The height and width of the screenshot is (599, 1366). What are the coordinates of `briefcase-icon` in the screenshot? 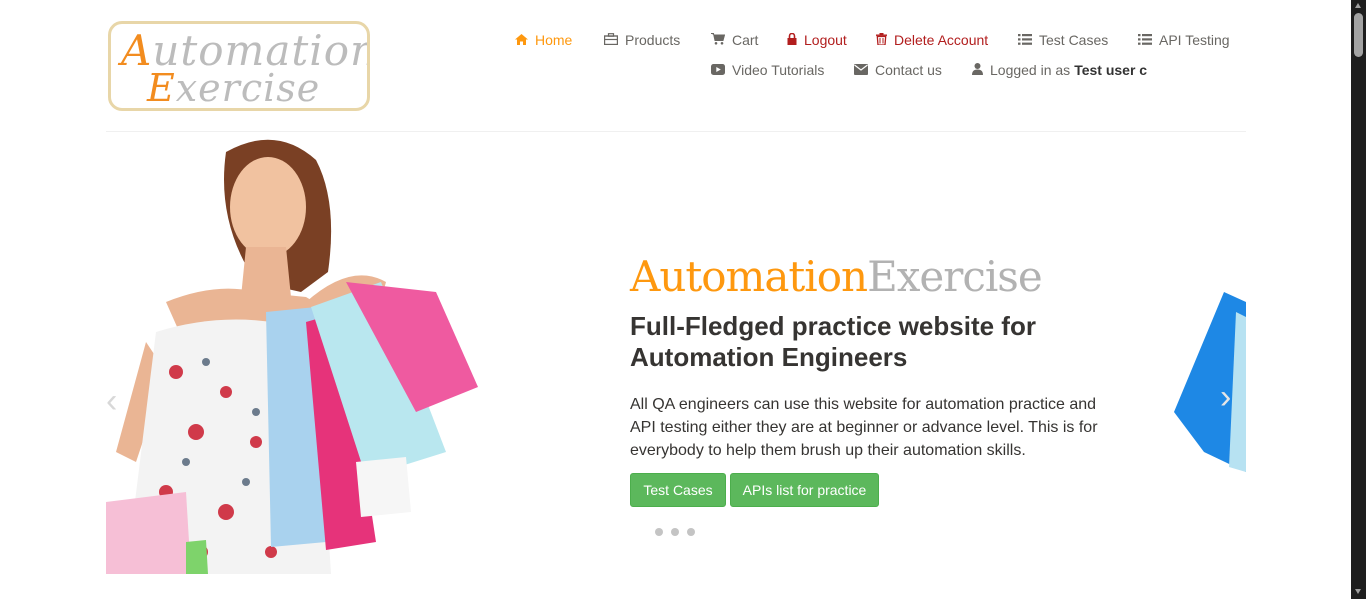 It's located at (611, 40).